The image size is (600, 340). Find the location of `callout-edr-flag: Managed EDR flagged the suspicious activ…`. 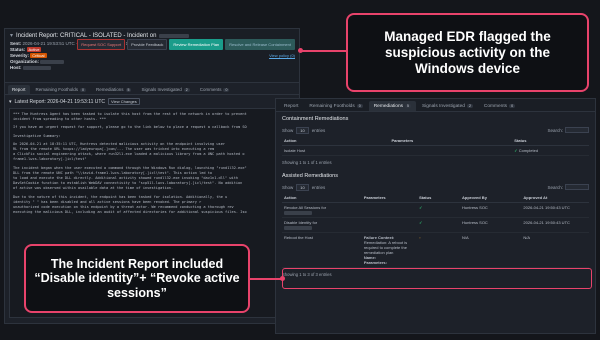

callout-edr-flag: Managed EDR flagged the suspicious activ… is located at coordinates (467, 52).